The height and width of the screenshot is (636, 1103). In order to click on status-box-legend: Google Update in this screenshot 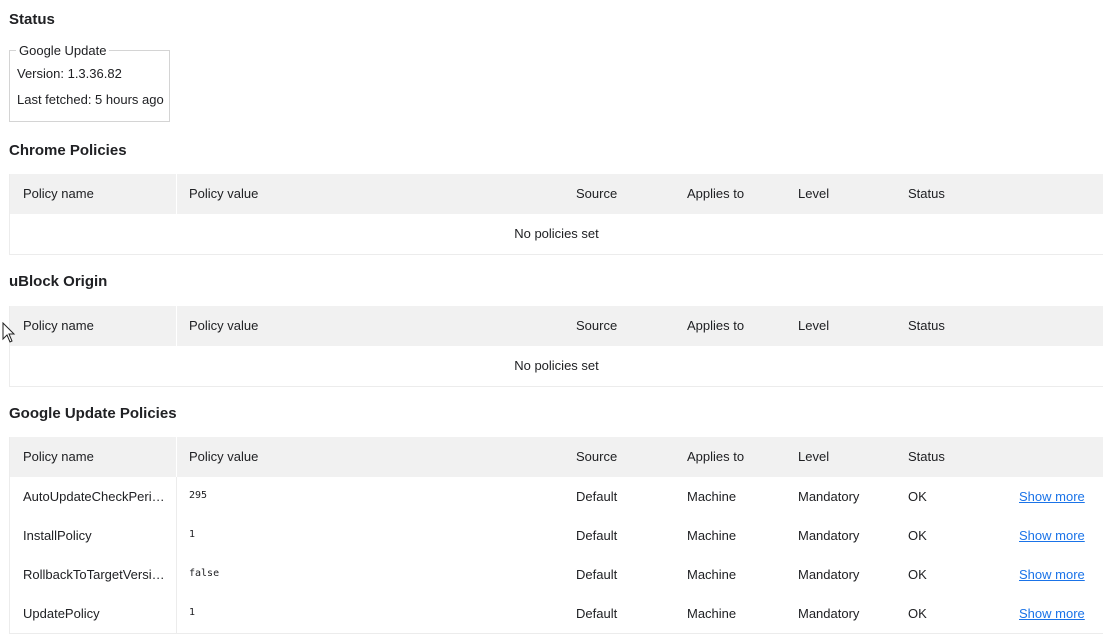, I will do `click(63, 50)`.